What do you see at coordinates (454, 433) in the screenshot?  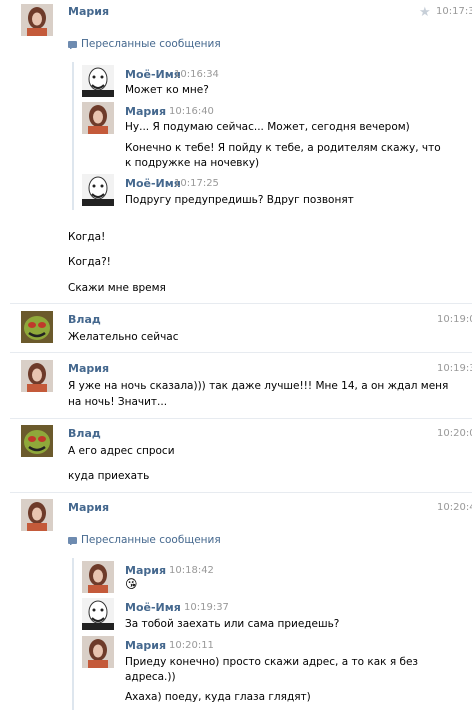 I see `message-time: 10:20:0` at bounding box center [454, 433].